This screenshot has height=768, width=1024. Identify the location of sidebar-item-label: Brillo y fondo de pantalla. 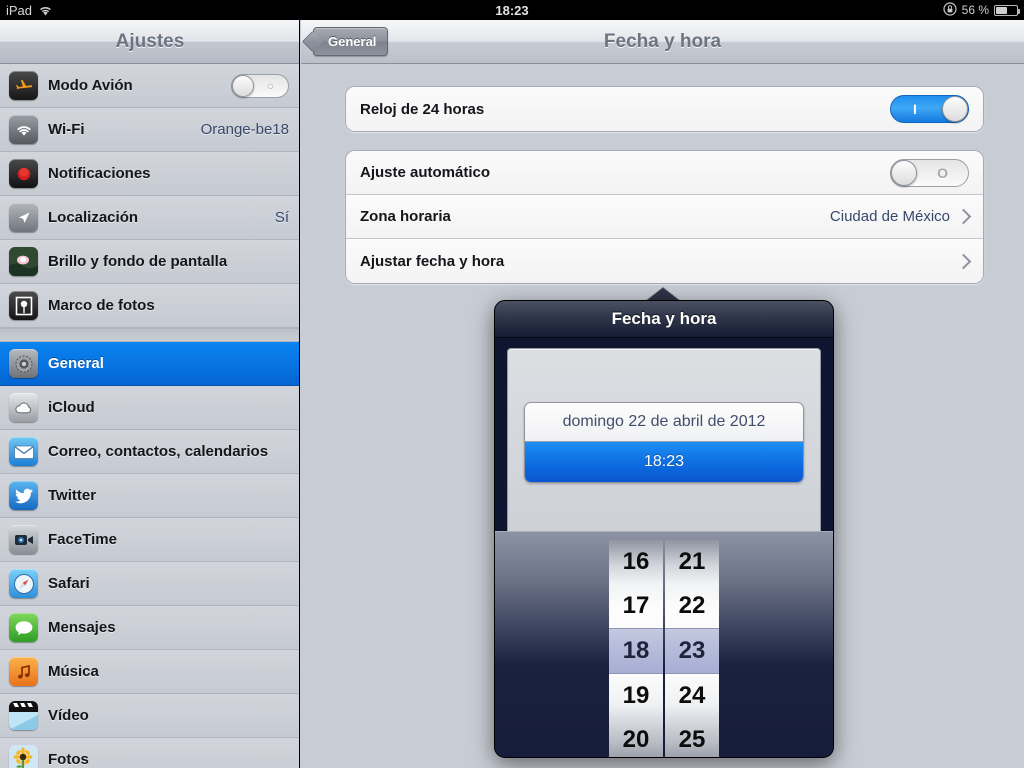
(138, 261).